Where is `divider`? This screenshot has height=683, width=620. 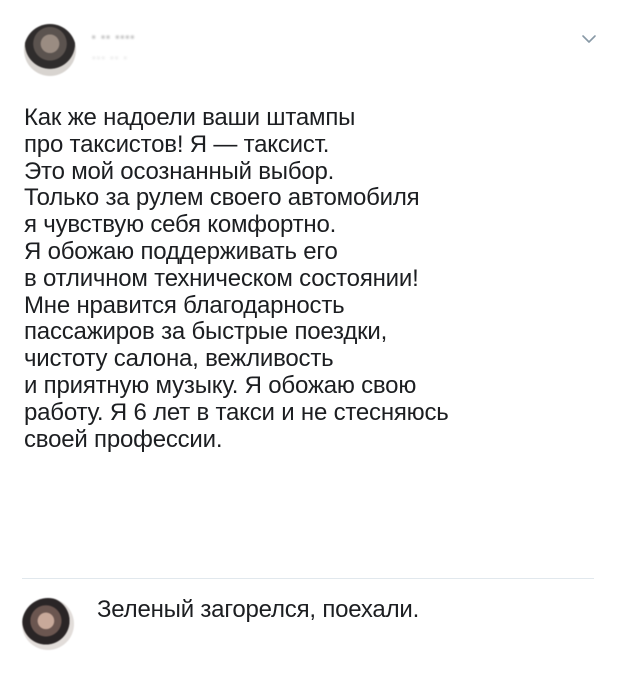 divider is located at coordinates (308, 578).